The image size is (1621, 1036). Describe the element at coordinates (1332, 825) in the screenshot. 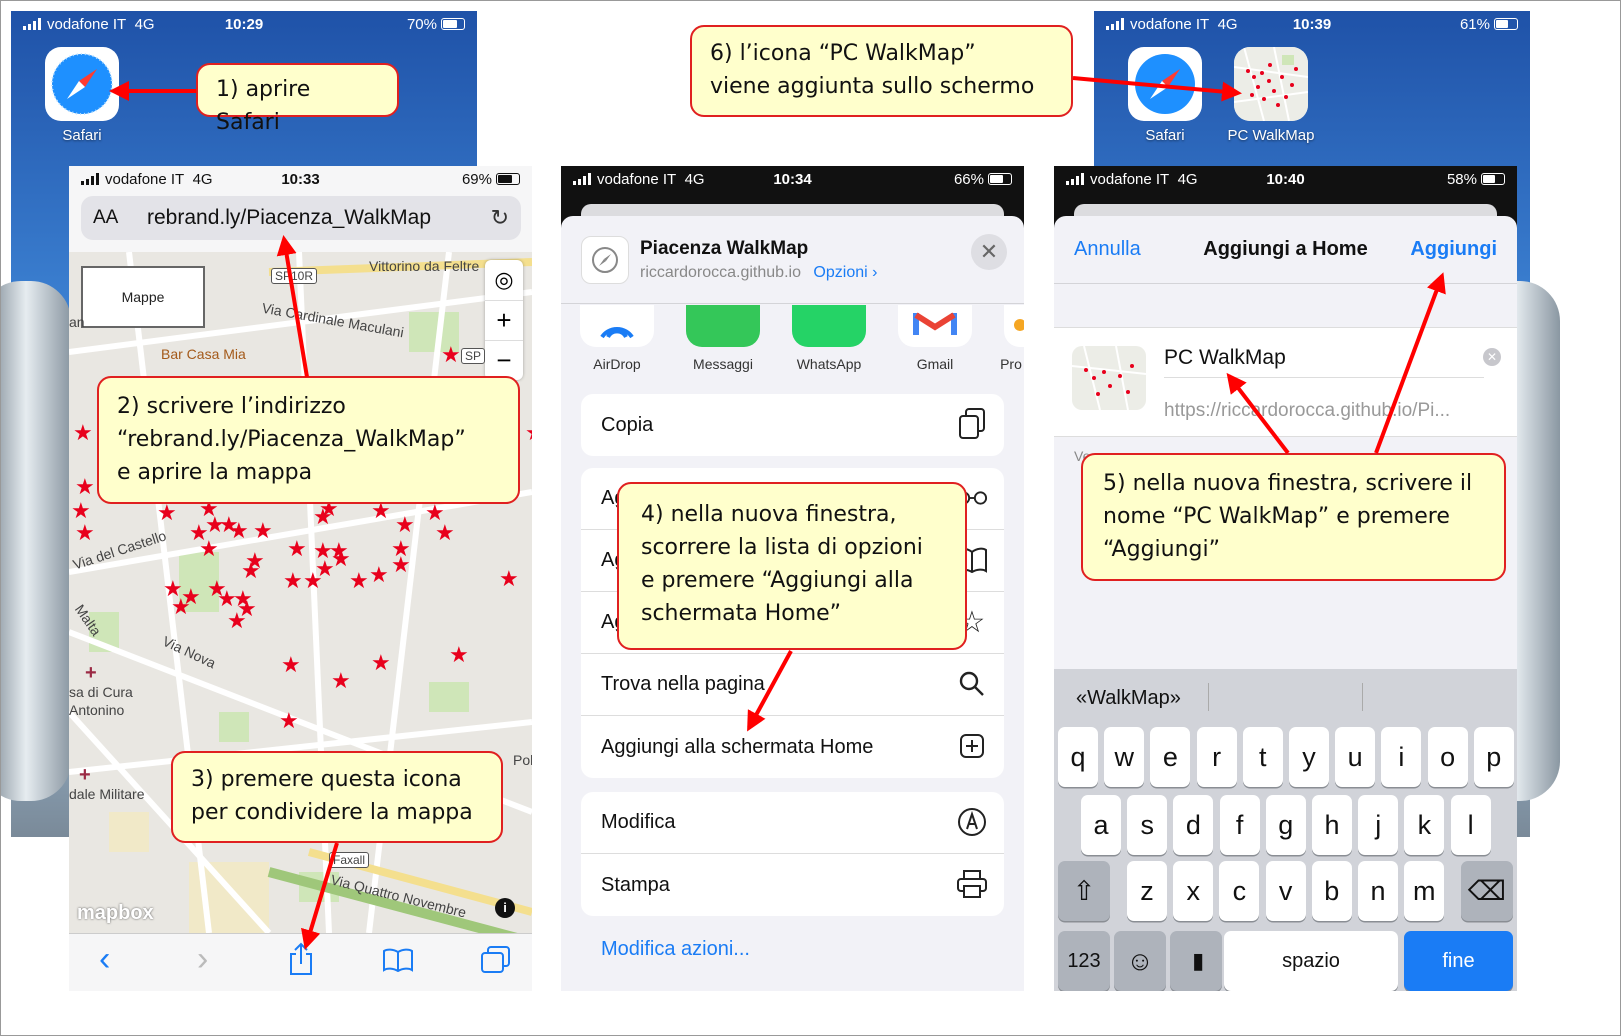

I see `key-h: h` at that location.